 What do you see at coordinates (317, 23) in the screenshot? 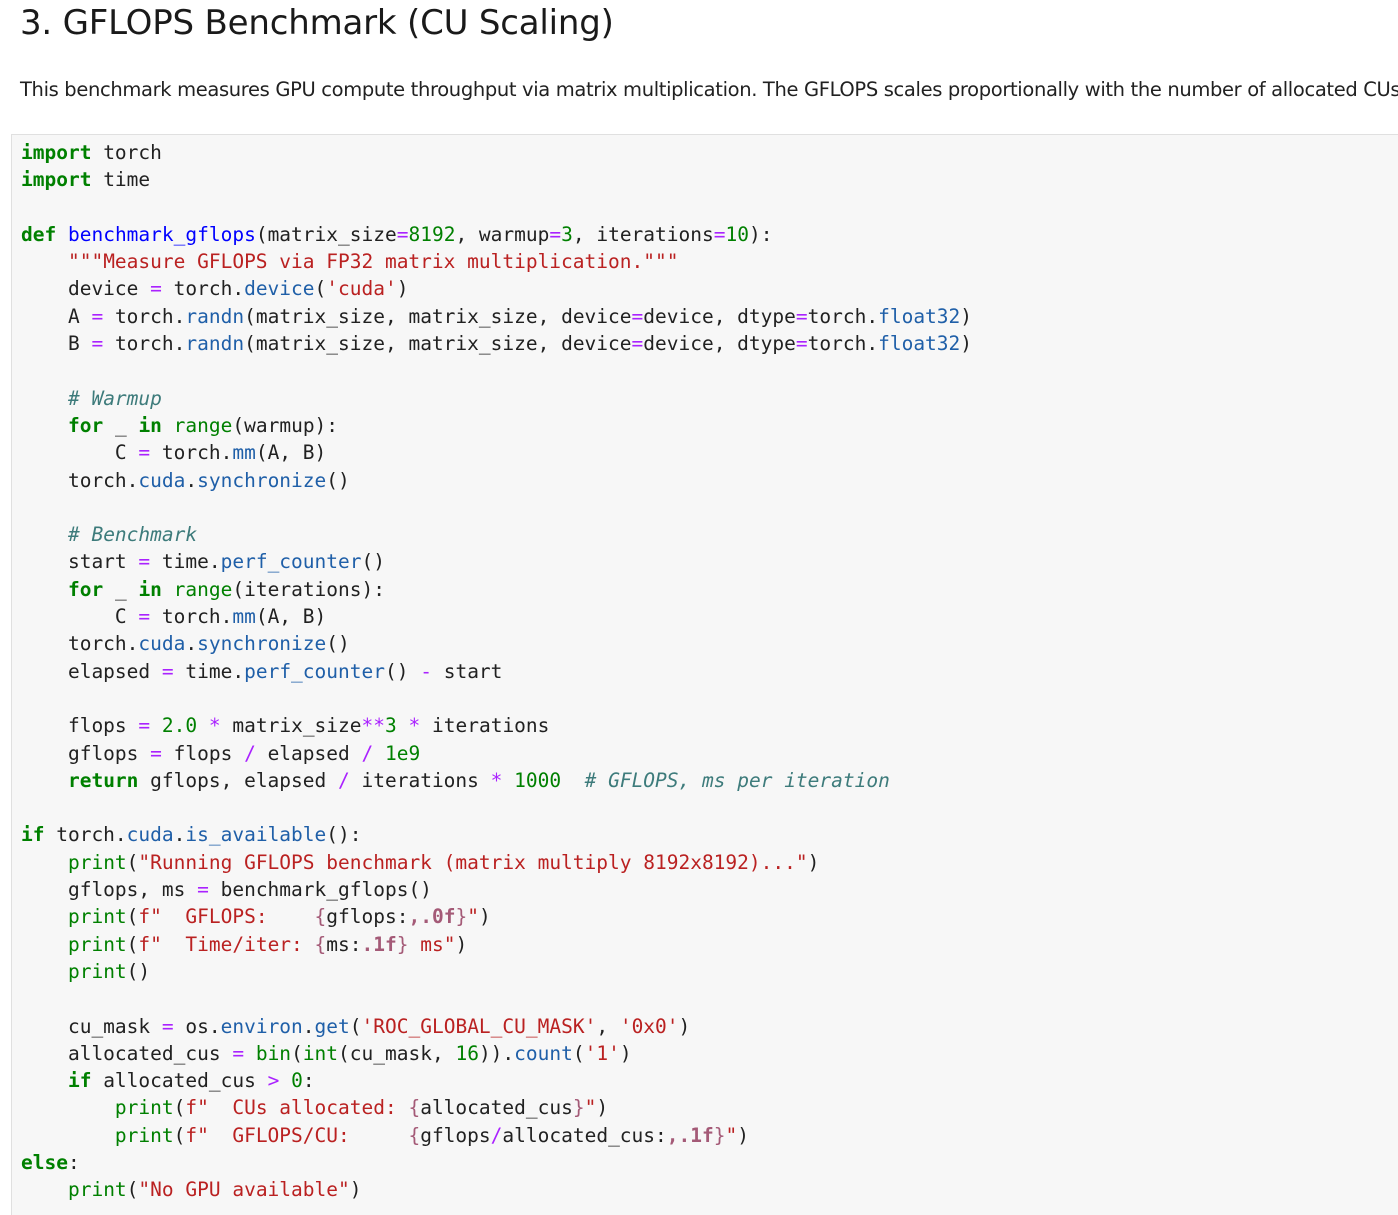
I see `section-heading: 3. GFLOPS Benchmark (CU Scaling)` at bounding box center [317, 23].